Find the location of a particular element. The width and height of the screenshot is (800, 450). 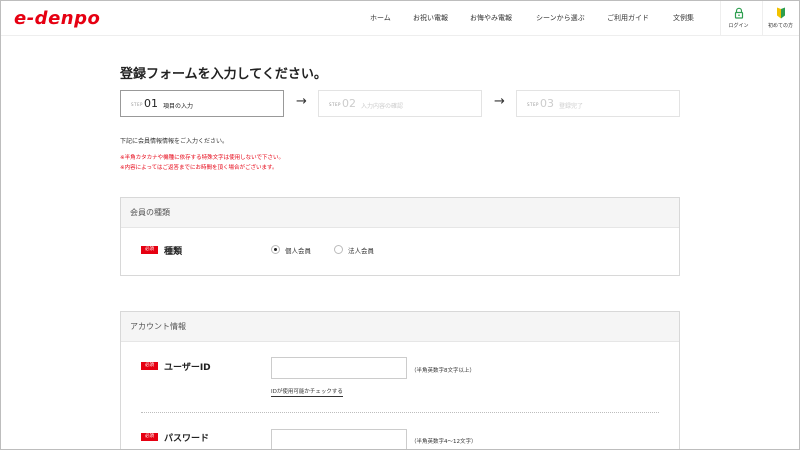

nav-item-scenes: シーンから選ぶ is located at coordinates (560, 18).